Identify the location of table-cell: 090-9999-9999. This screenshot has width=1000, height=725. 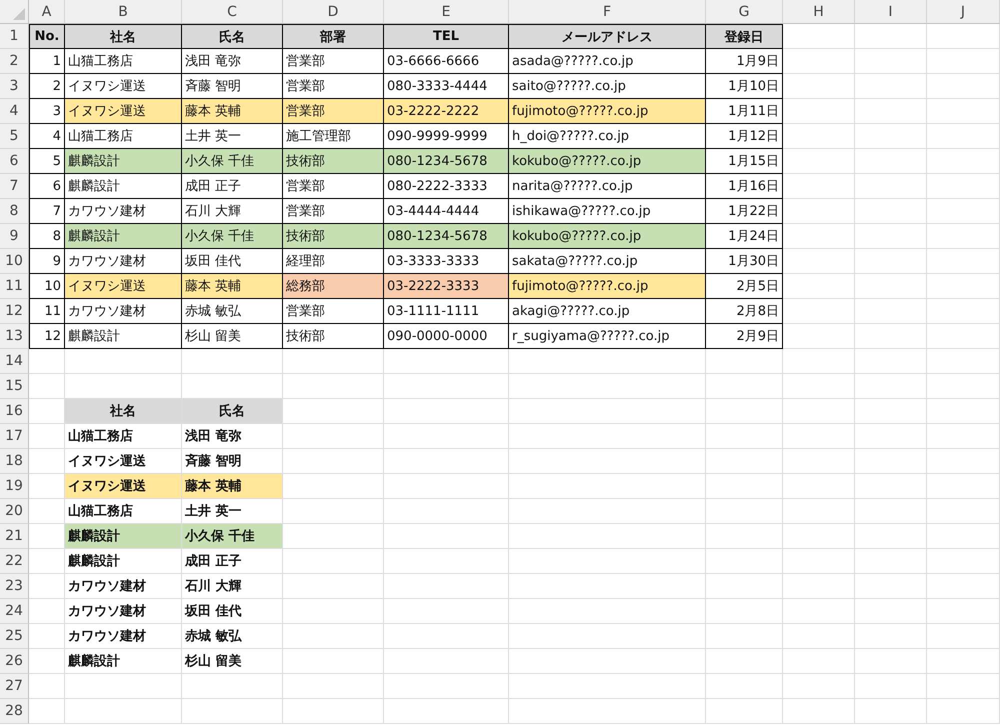
(446, 136).